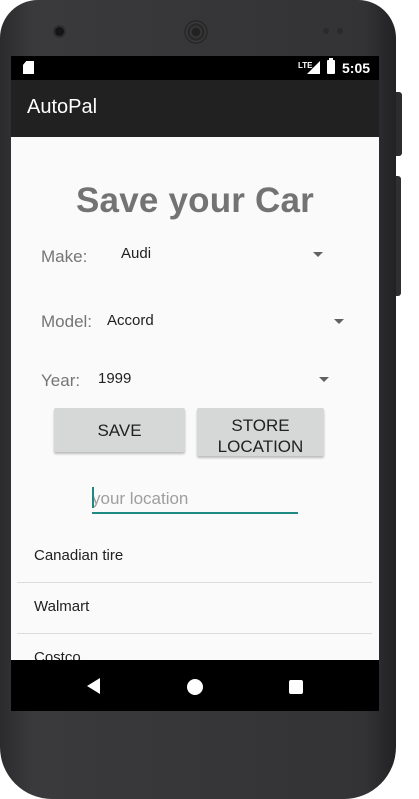 This screenshot has width=419, height=799. I want to click on year-label: Year:, so click(61, 380).